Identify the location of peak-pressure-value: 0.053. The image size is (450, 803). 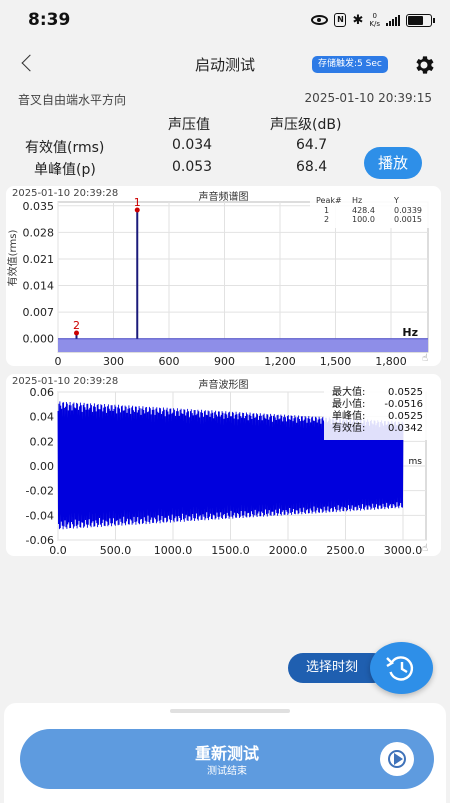
(192, 167).